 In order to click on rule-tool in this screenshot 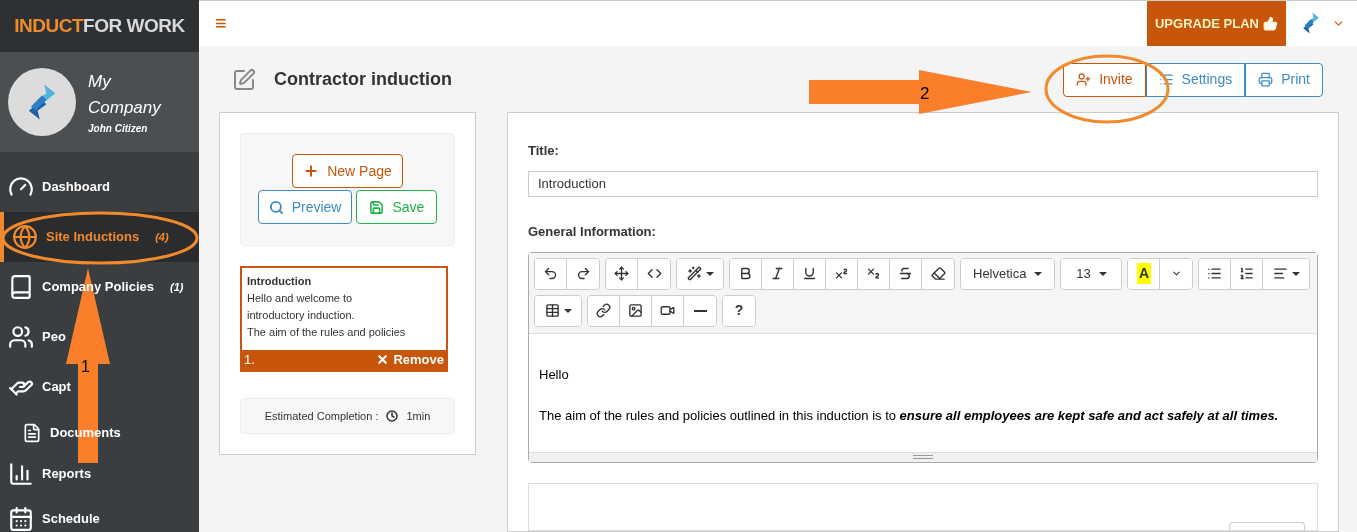, I will do `click(700, 310)`.